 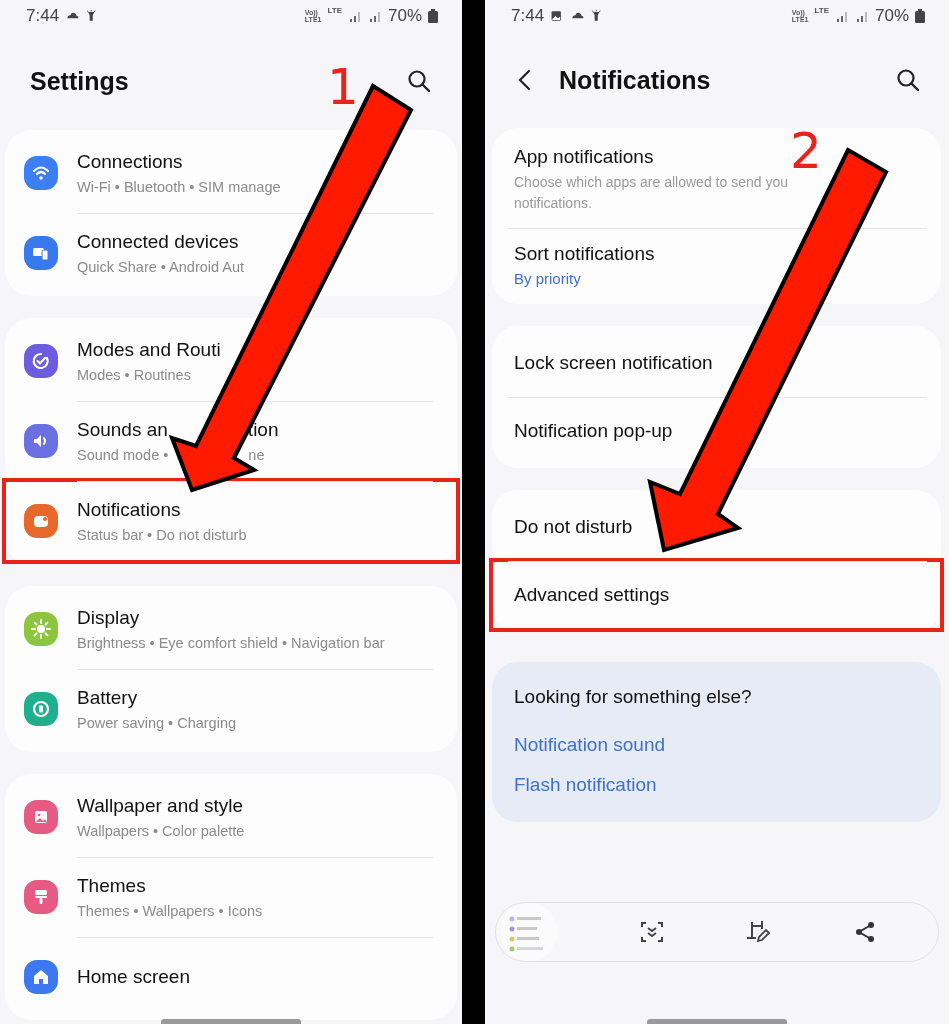 I want to click on item-subtitle: Wallpapers • Color palette, so click(x=161, y=831).